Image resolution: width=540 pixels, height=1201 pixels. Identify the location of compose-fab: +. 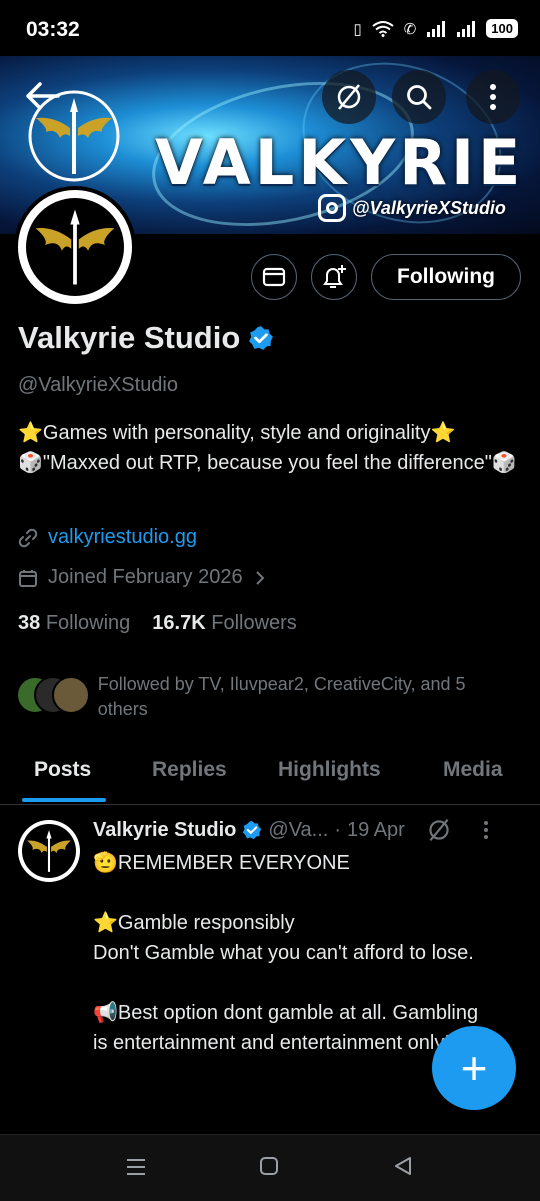
(474, 1068).